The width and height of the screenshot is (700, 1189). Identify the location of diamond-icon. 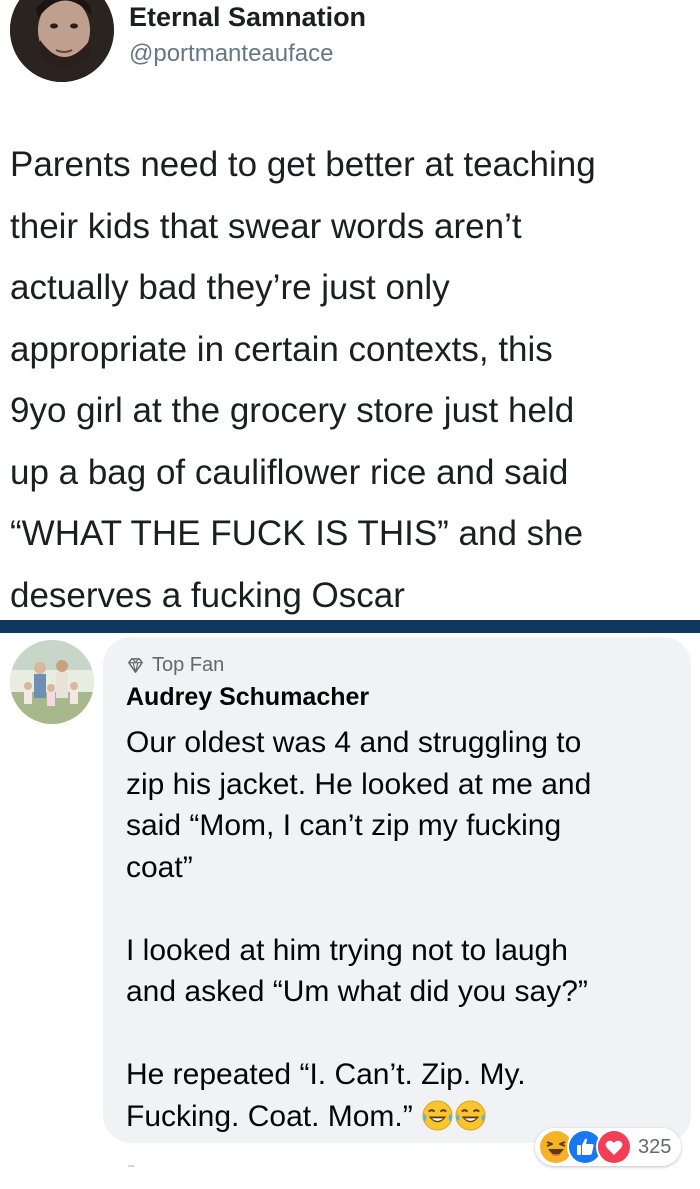
(135, 665).